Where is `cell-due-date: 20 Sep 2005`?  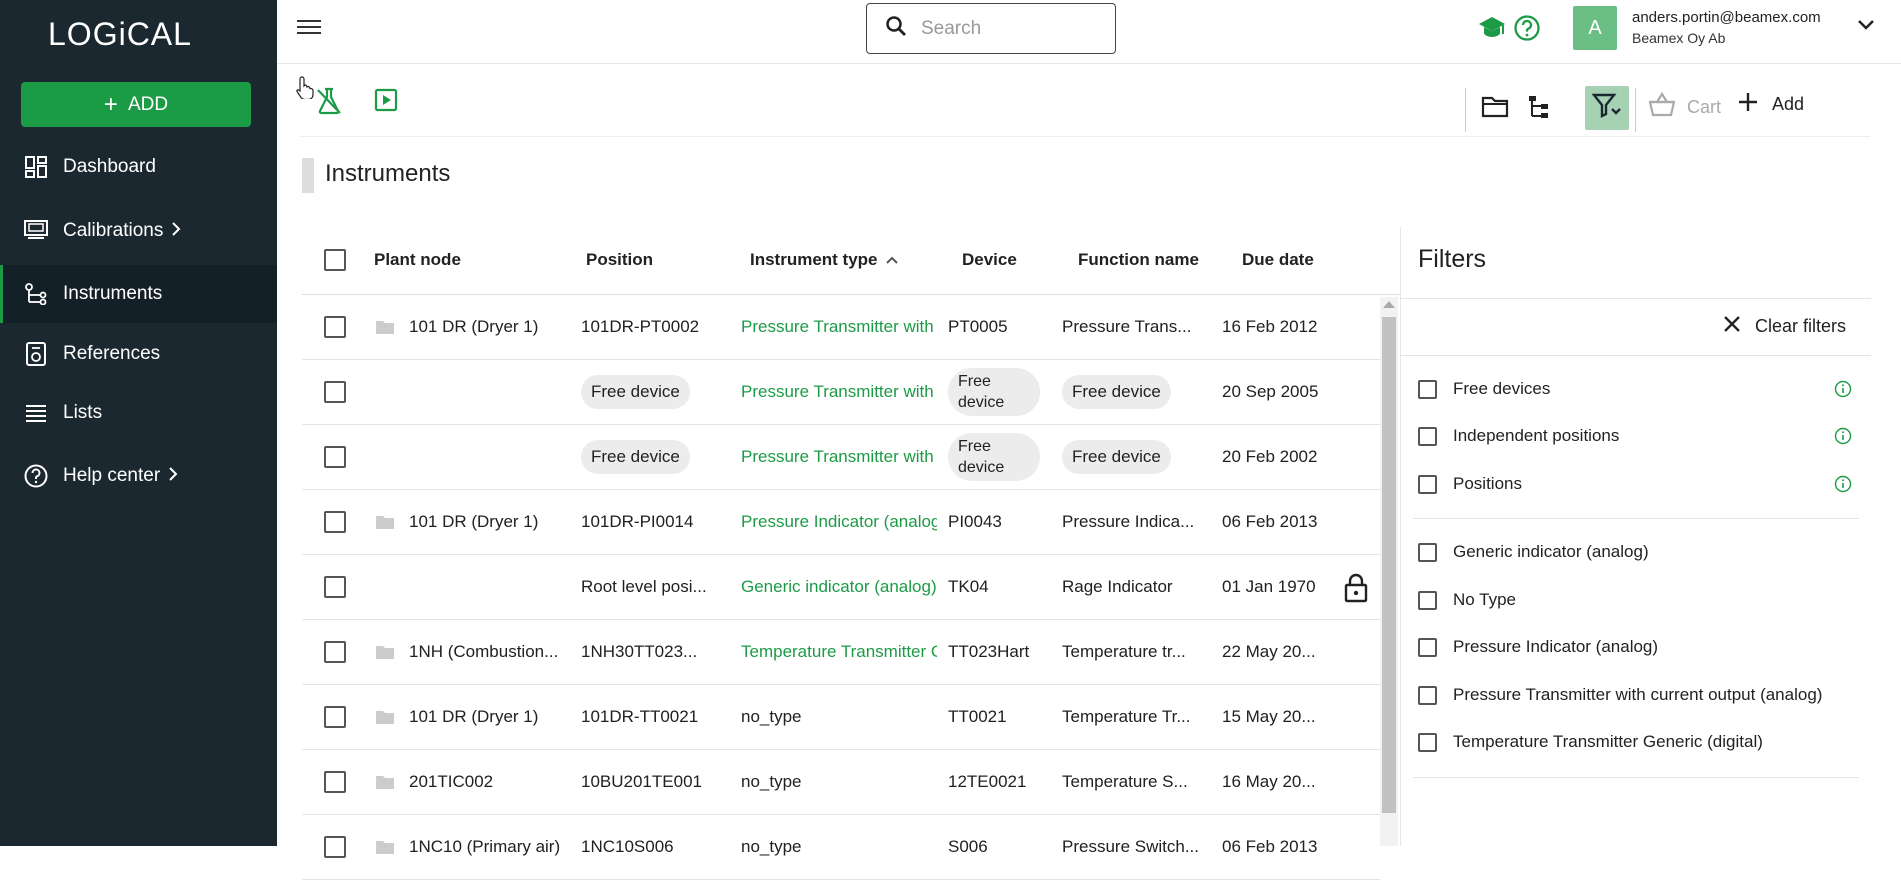 cell-due-date: 20 Sep 2005 is located at coordinates (1270, 391).